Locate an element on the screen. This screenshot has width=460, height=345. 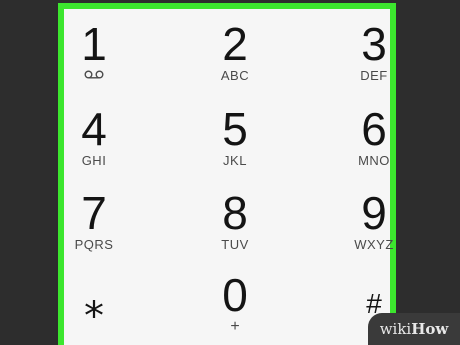
key-4: 4 GHI is located at coordinates (94, 137).